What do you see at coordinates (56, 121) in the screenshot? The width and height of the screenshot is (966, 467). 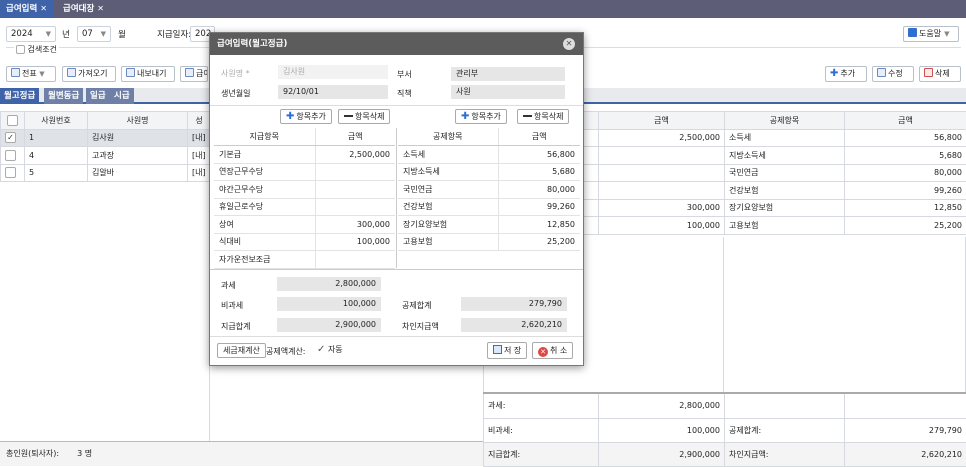 I see `column-header: 사원번호` at bounding box center [56, 121].